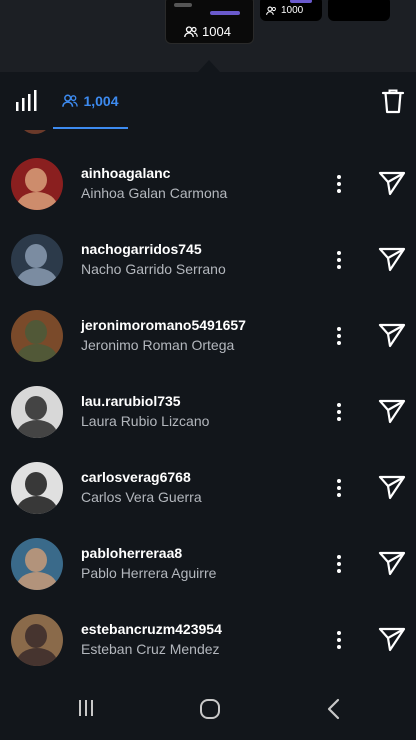 This screenshot has height=740, width=416. Describe the element at coordinates (209, 66) in the screenshot. I see `selected-story-pointer` at that location.